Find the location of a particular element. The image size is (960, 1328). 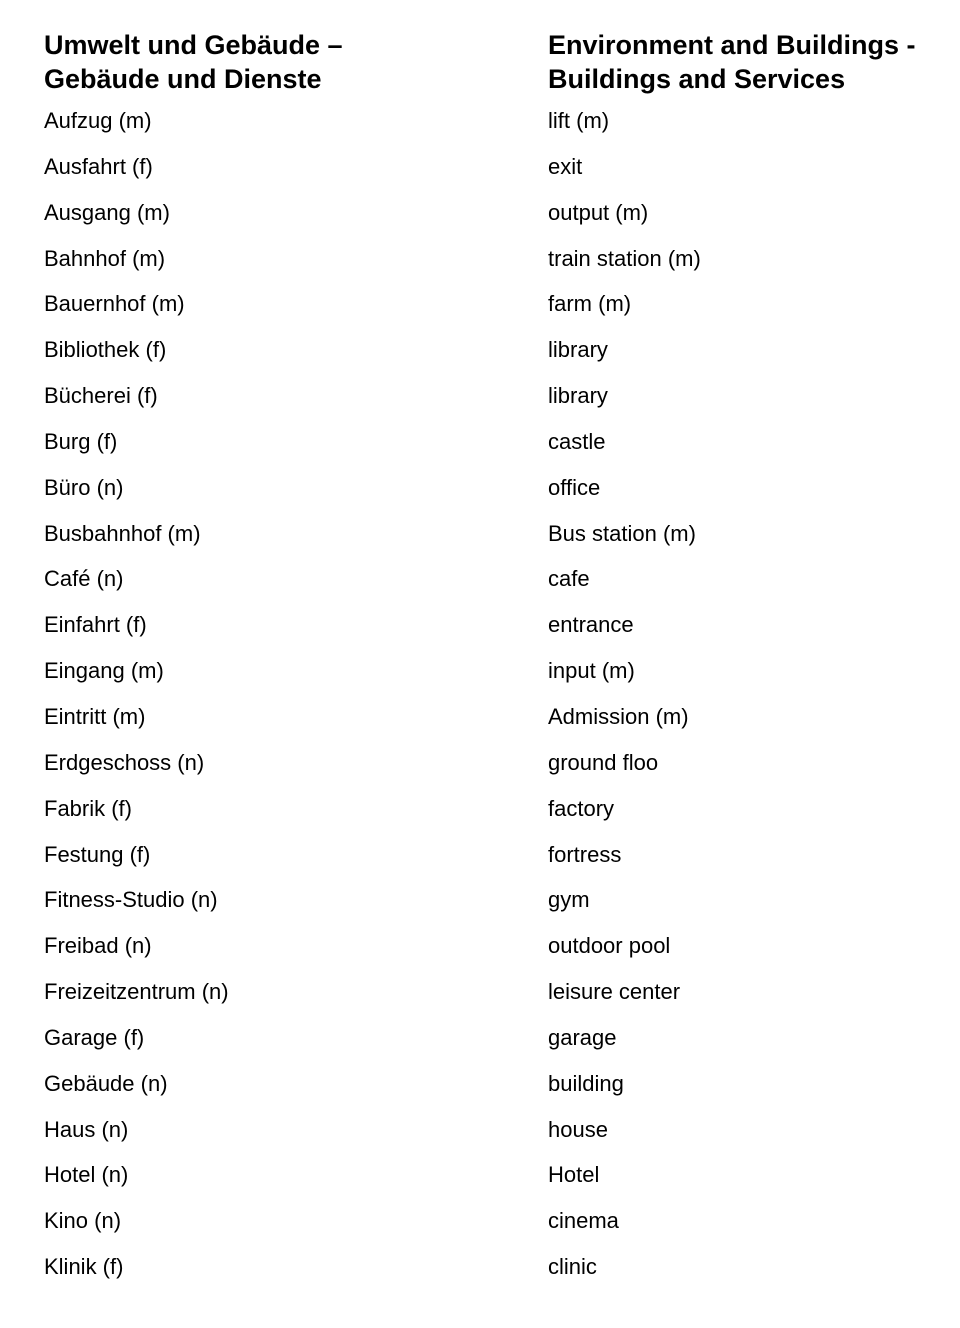

german-term: Freizeitzentrum (n) is located at coordinates (136, 992).